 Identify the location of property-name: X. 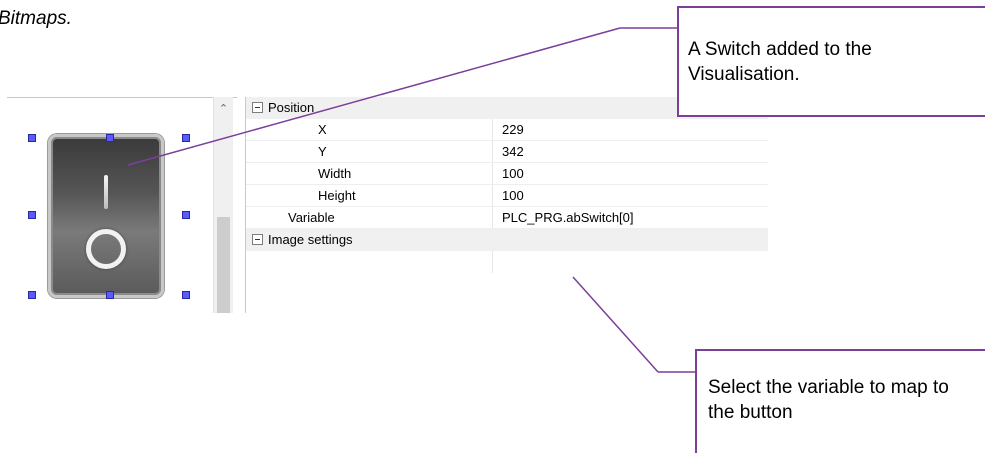
(322, 129).